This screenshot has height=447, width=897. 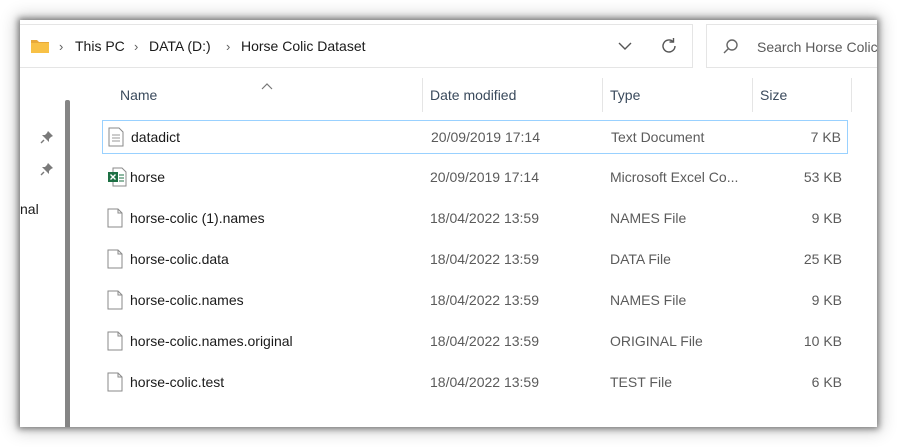 What do you see at coordinates (731, 49) in the screenshot?
I see `search-icon` at bounding box center [731, 49].